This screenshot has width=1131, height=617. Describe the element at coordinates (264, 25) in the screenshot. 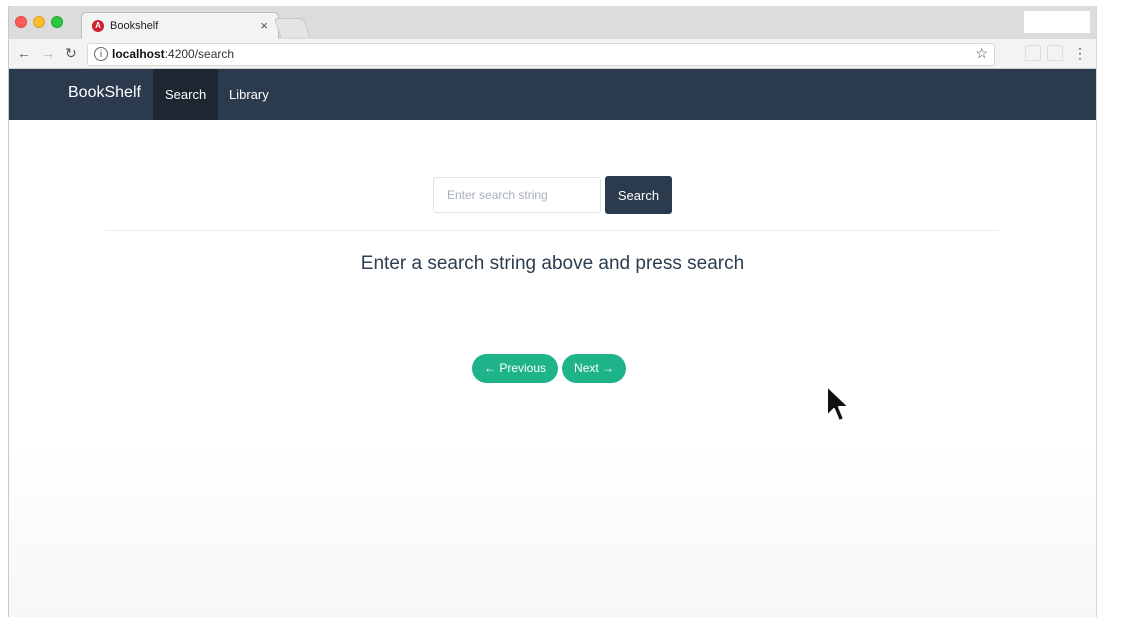

I see `tab-close-icon: ×` at that location.